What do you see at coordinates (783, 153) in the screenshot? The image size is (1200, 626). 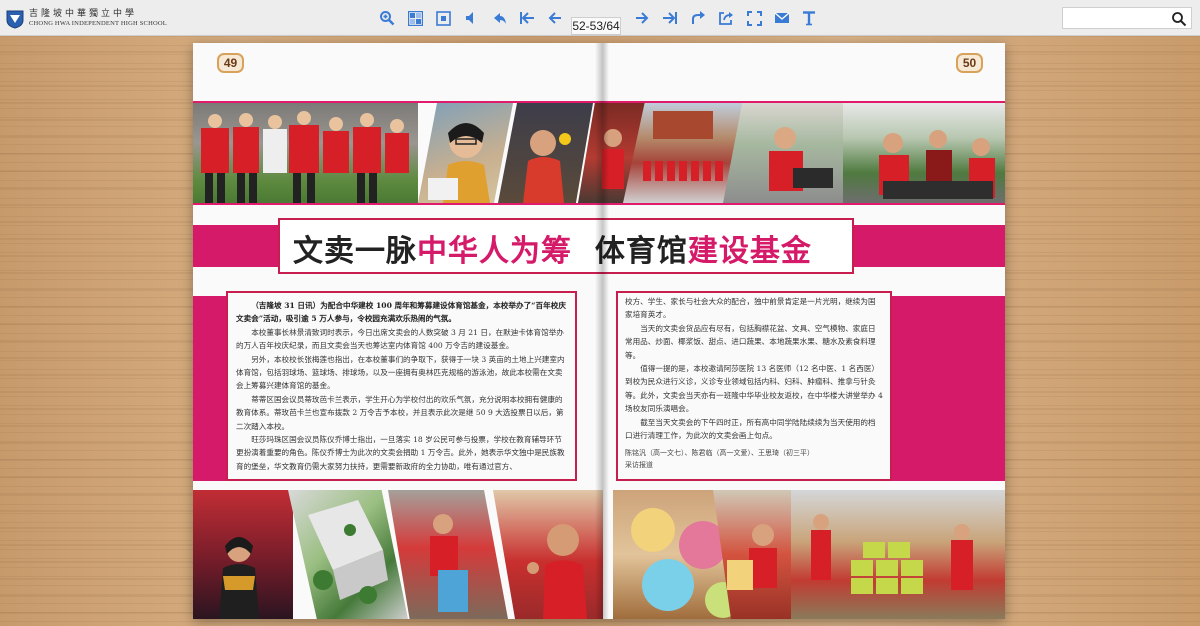 I see `photo-girls-at-stall` at bounding box center [783, 153].